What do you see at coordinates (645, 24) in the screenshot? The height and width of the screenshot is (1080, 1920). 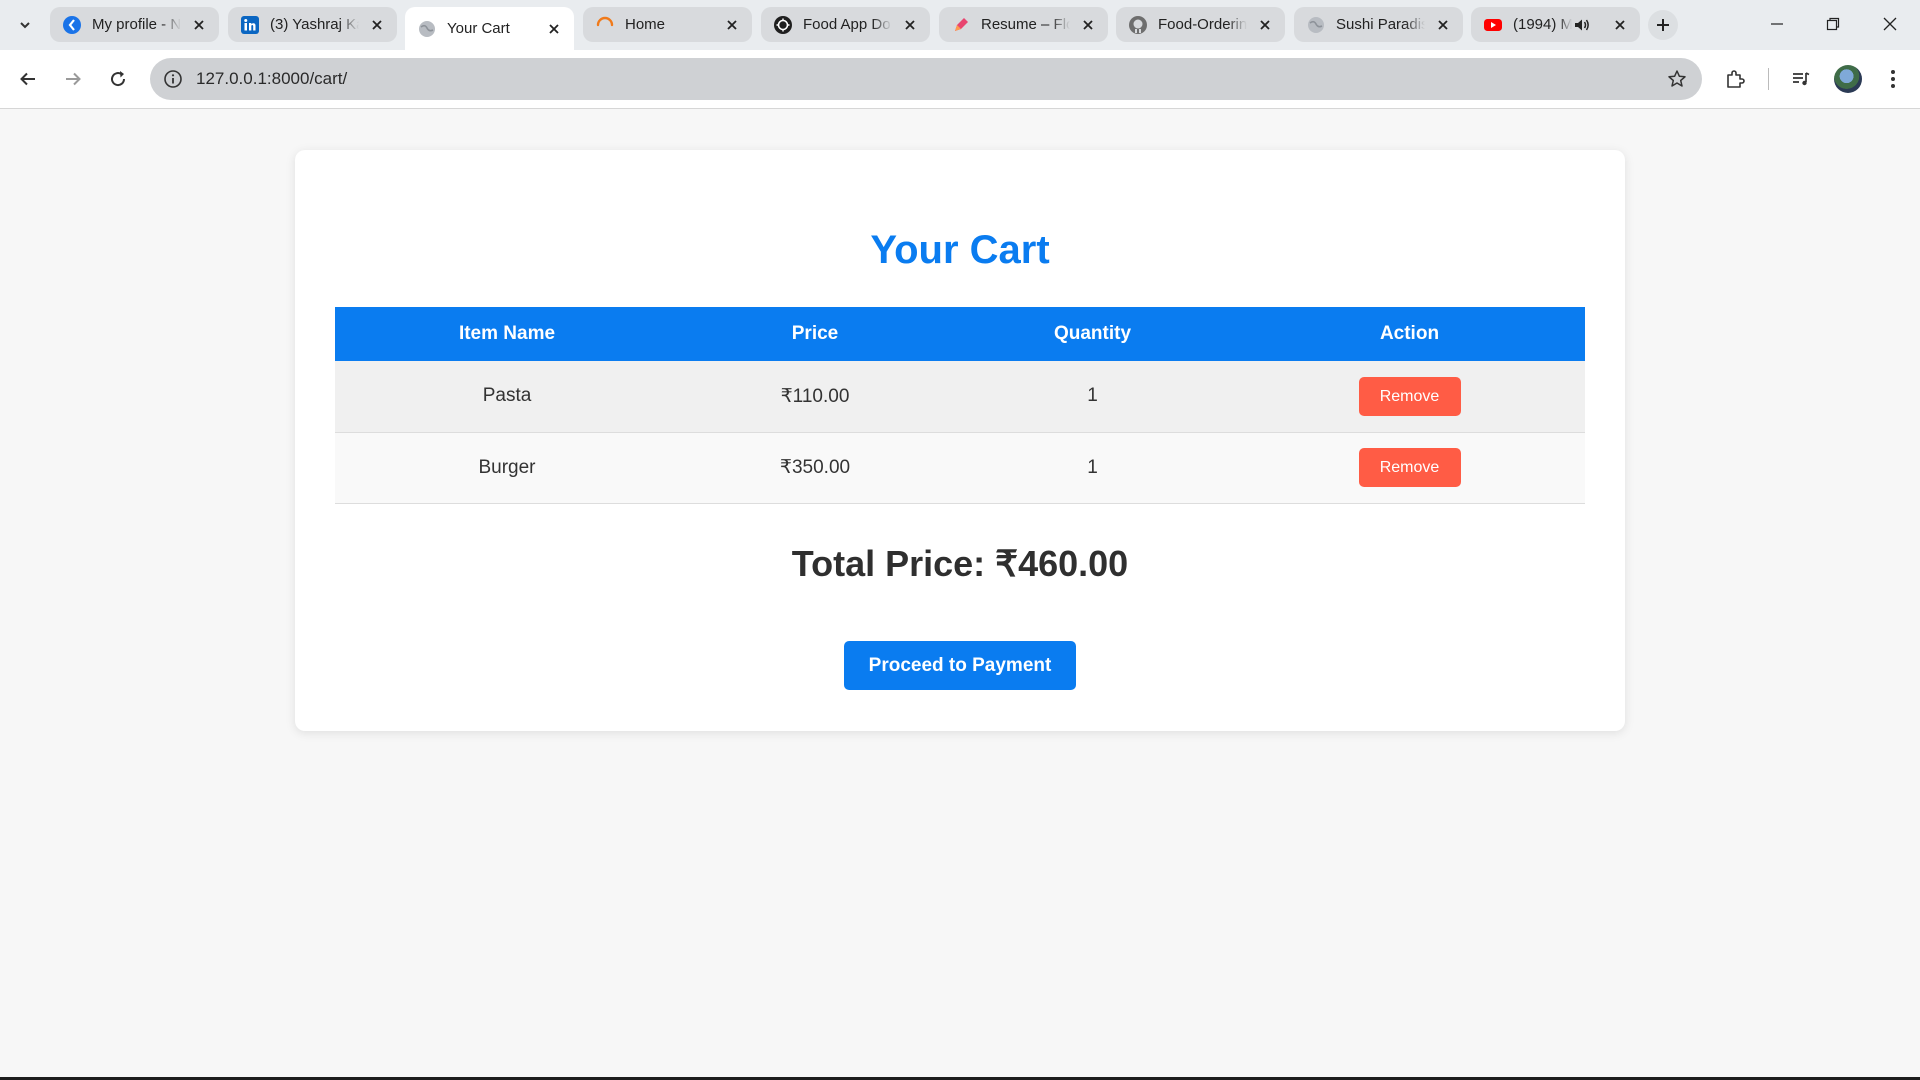 I see `tab-title: Home` at bounding box center [645, 24].